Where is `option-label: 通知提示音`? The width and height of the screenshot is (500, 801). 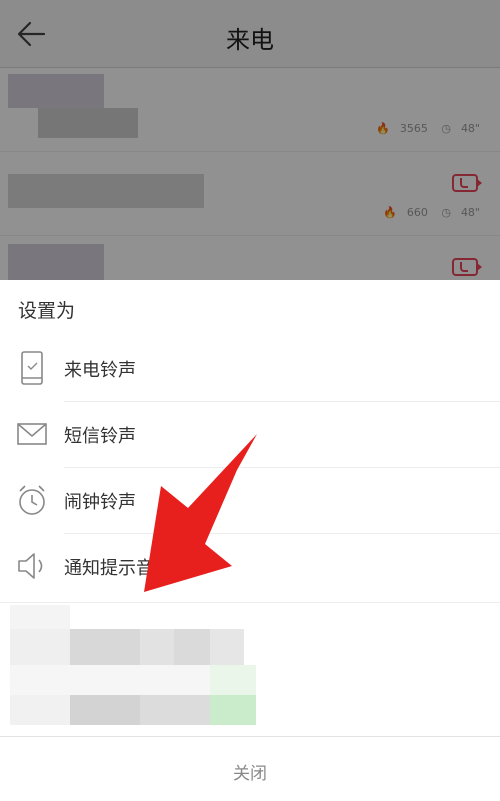
option-label: 通知提示音 is located at coordinates (109, 568).